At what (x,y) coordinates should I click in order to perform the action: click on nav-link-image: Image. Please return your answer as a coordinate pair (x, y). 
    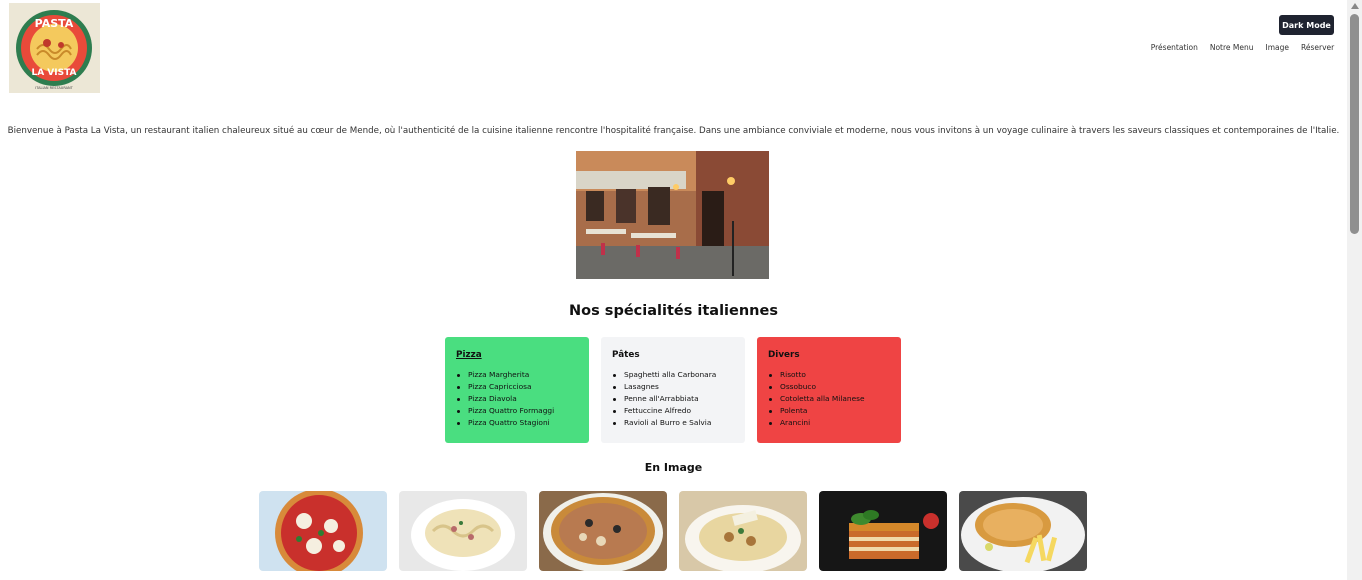
    Looking at the image, I should click on (1278, 47).